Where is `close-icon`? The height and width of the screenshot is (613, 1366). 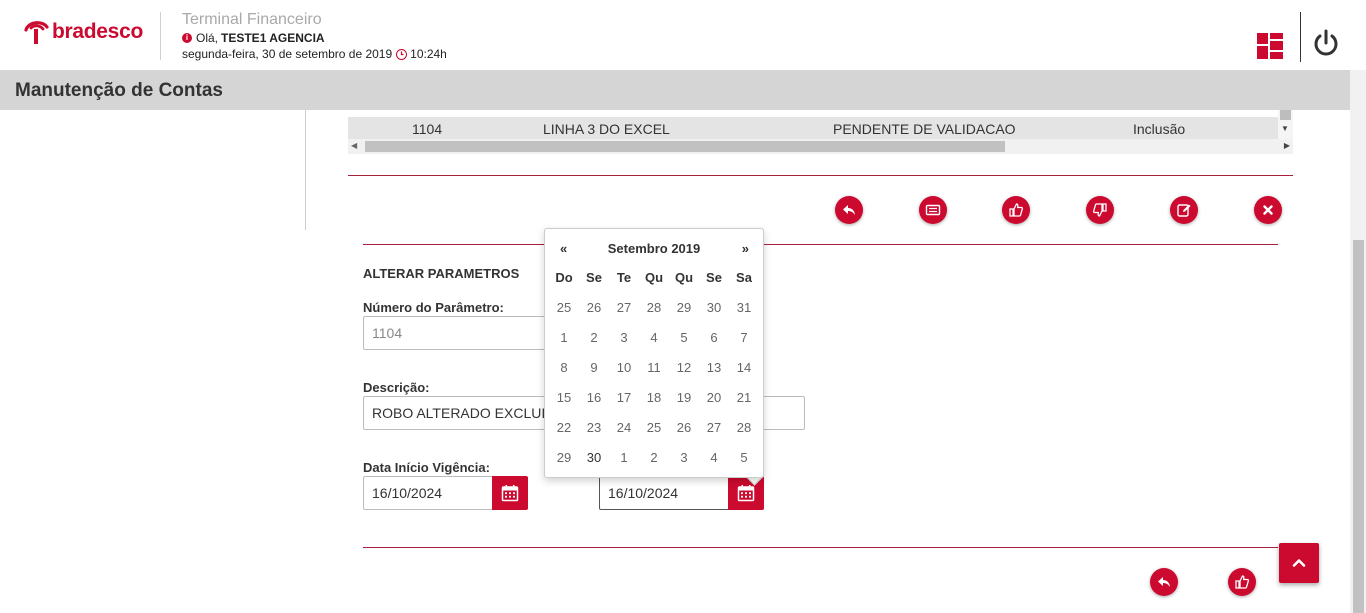 close-icon is located at coordinates (1268, 210).